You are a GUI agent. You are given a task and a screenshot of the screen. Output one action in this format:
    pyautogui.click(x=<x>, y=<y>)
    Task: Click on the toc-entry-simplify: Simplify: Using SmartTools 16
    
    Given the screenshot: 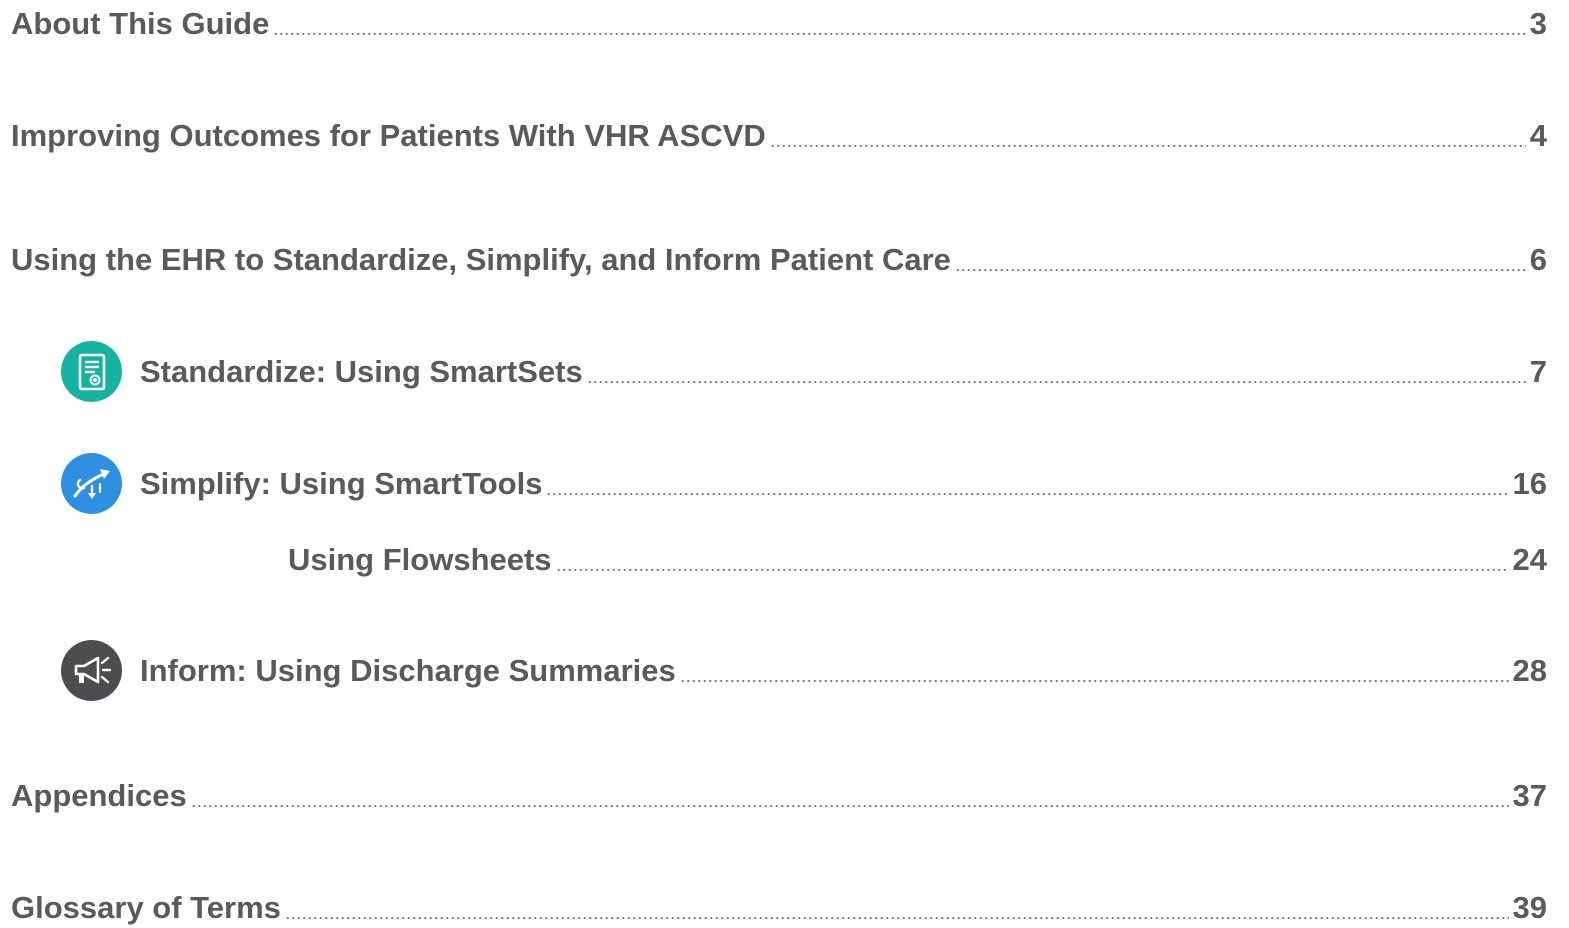 What is the action you would take?
    pyautogui.click(x=843, y=484)
    